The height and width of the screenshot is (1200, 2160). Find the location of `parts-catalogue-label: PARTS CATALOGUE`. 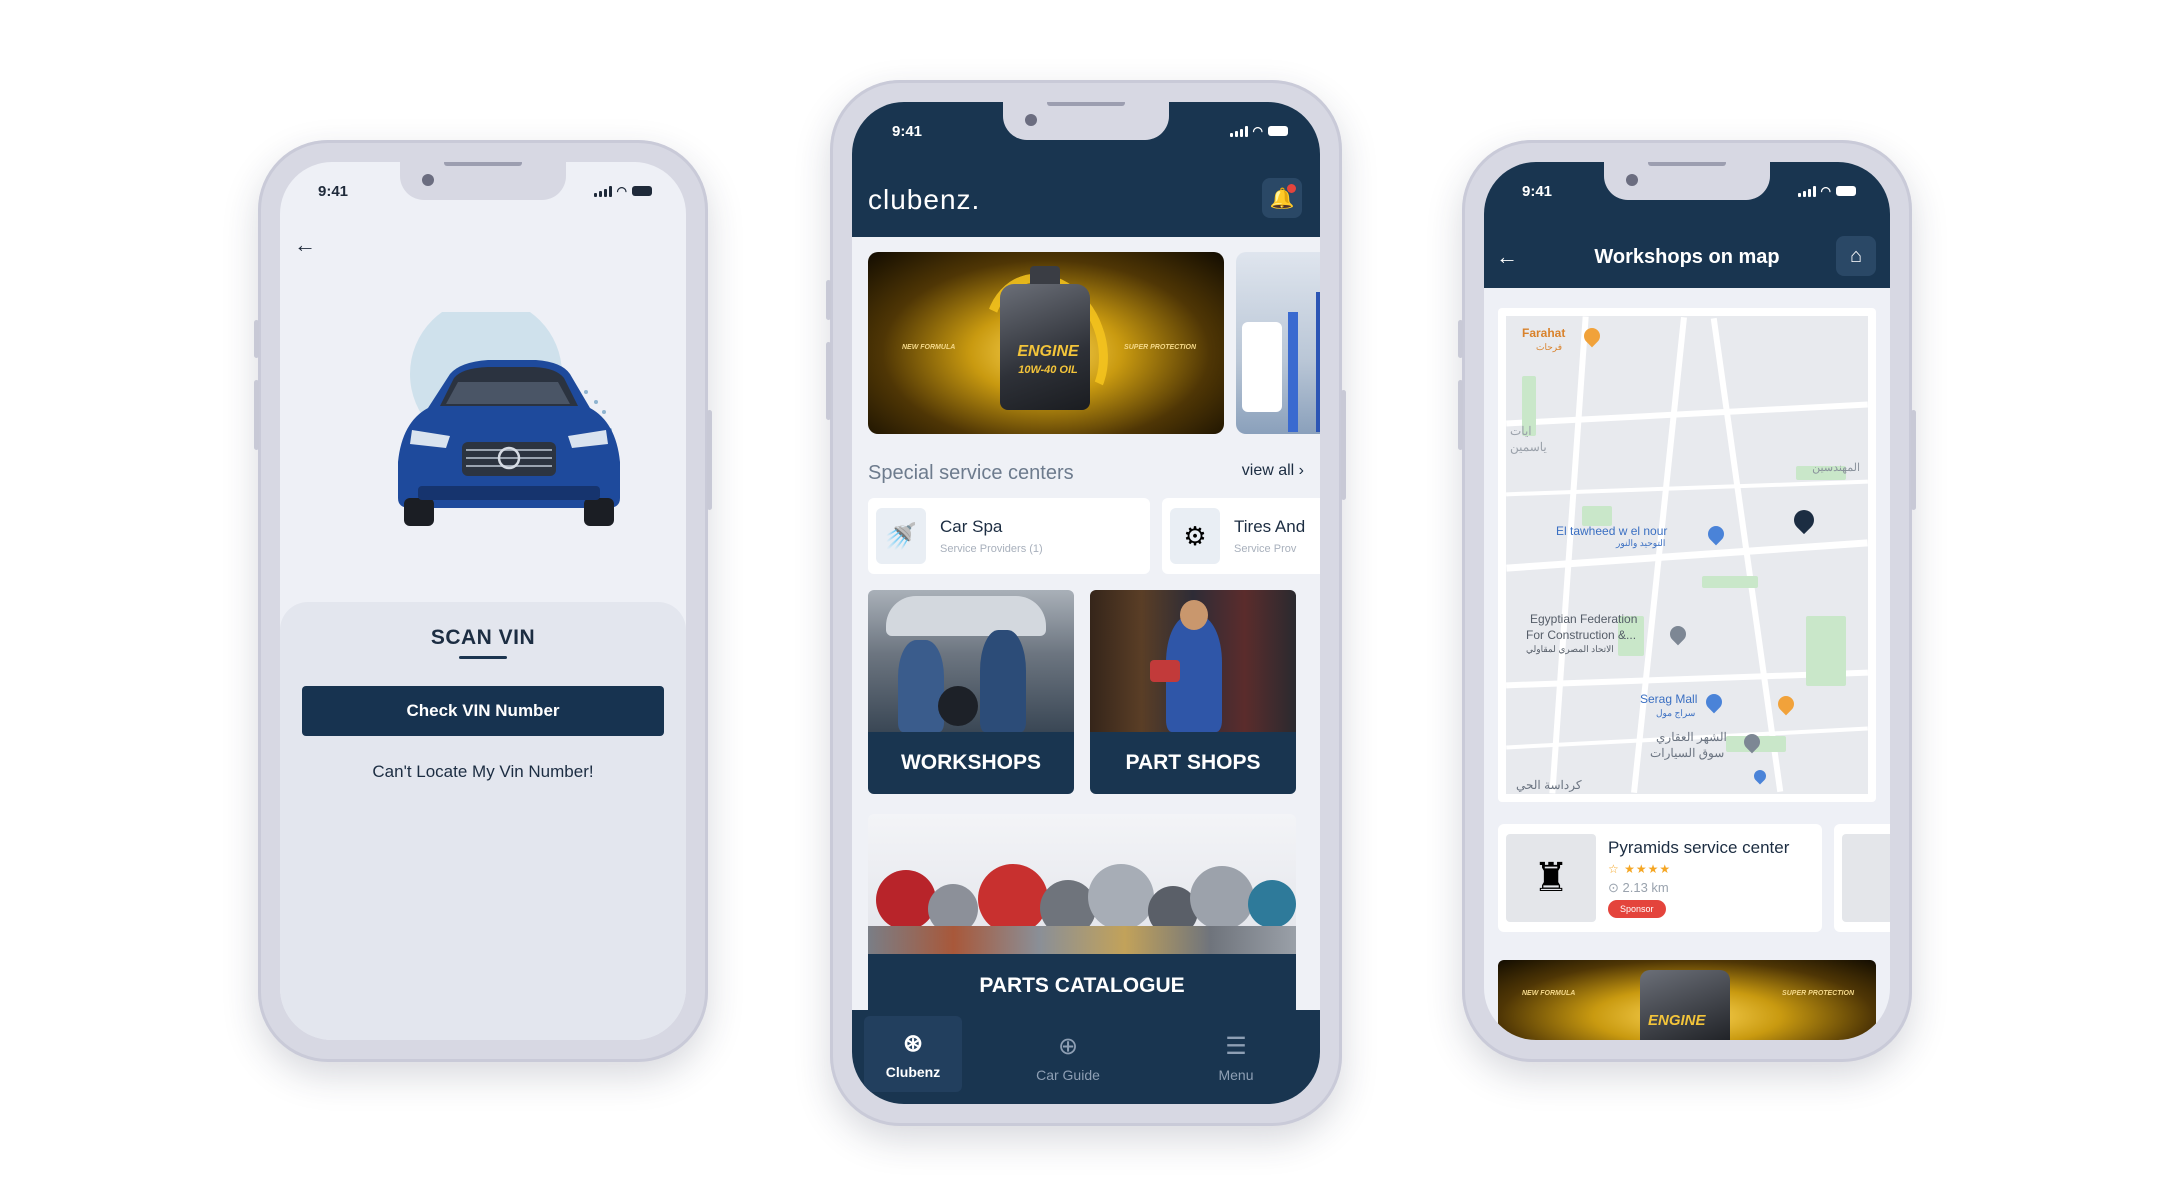

parts-catalogue-label: PARTS CATALOGUE is located at coordinates (1082, 986).